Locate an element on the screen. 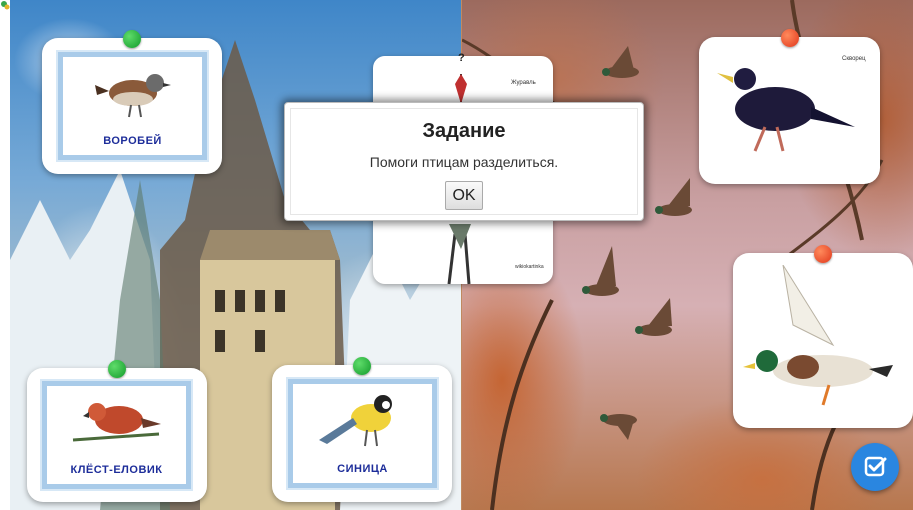  card-label: КЛЁСТ-ЕЛОВИК is located at coordinates (116, 470).